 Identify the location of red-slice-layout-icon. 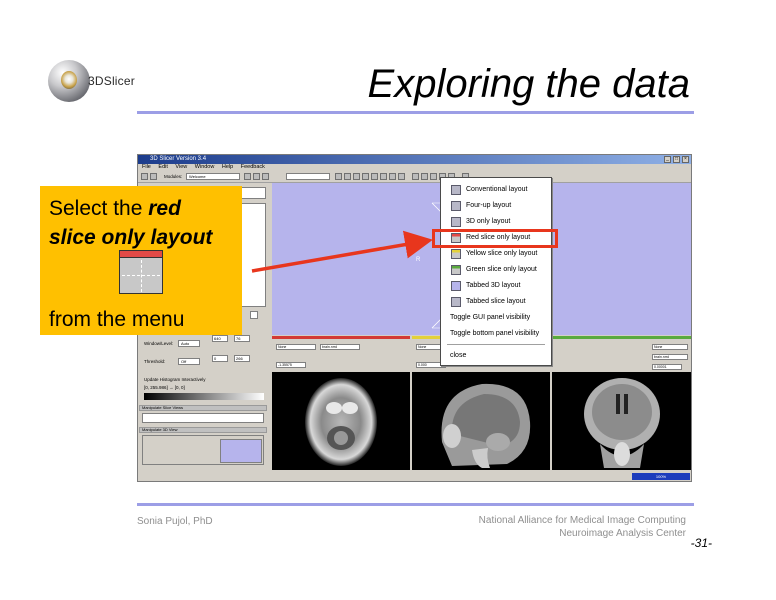
(141, 272).